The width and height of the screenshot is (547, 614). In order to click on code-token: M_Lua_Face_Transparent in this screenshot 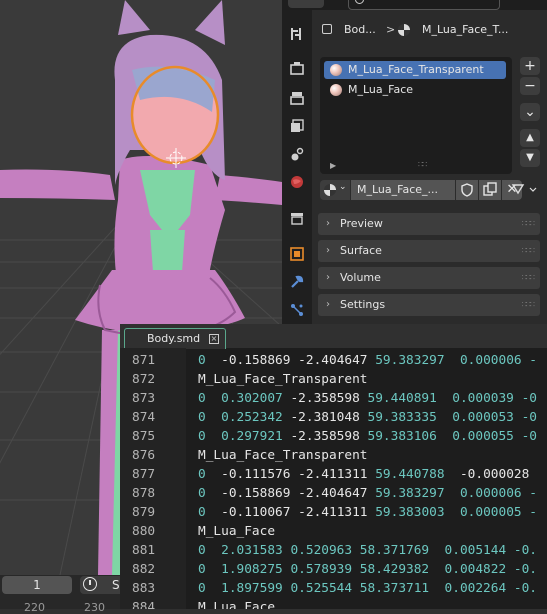, I will do `click(283, 379)`.